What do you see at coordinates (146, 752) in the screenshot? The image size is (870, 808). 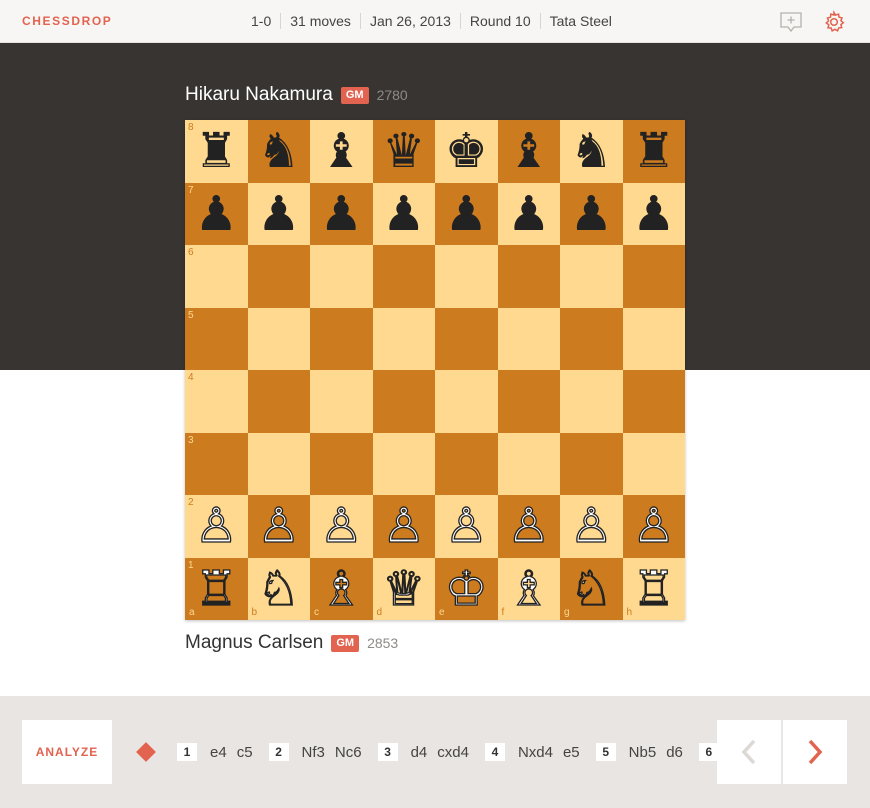 I see `start-position-icon` at bounding box center [146, 752].